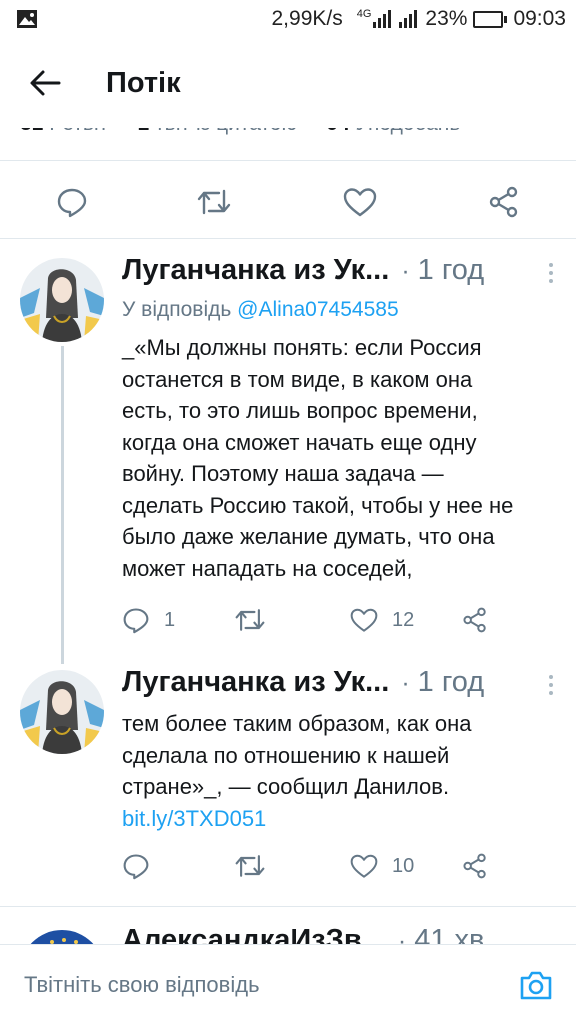 This screenshot has height=1024, width=576. I want to click on reply-actions: 1 12, so click(312, 620).